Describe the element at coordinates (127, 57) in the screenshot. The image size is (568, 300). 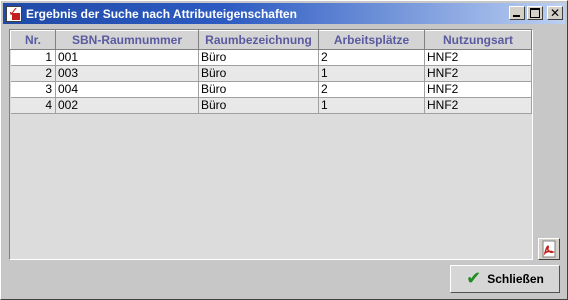
I see `cell-sbn-raumnummer: 001` at that location.